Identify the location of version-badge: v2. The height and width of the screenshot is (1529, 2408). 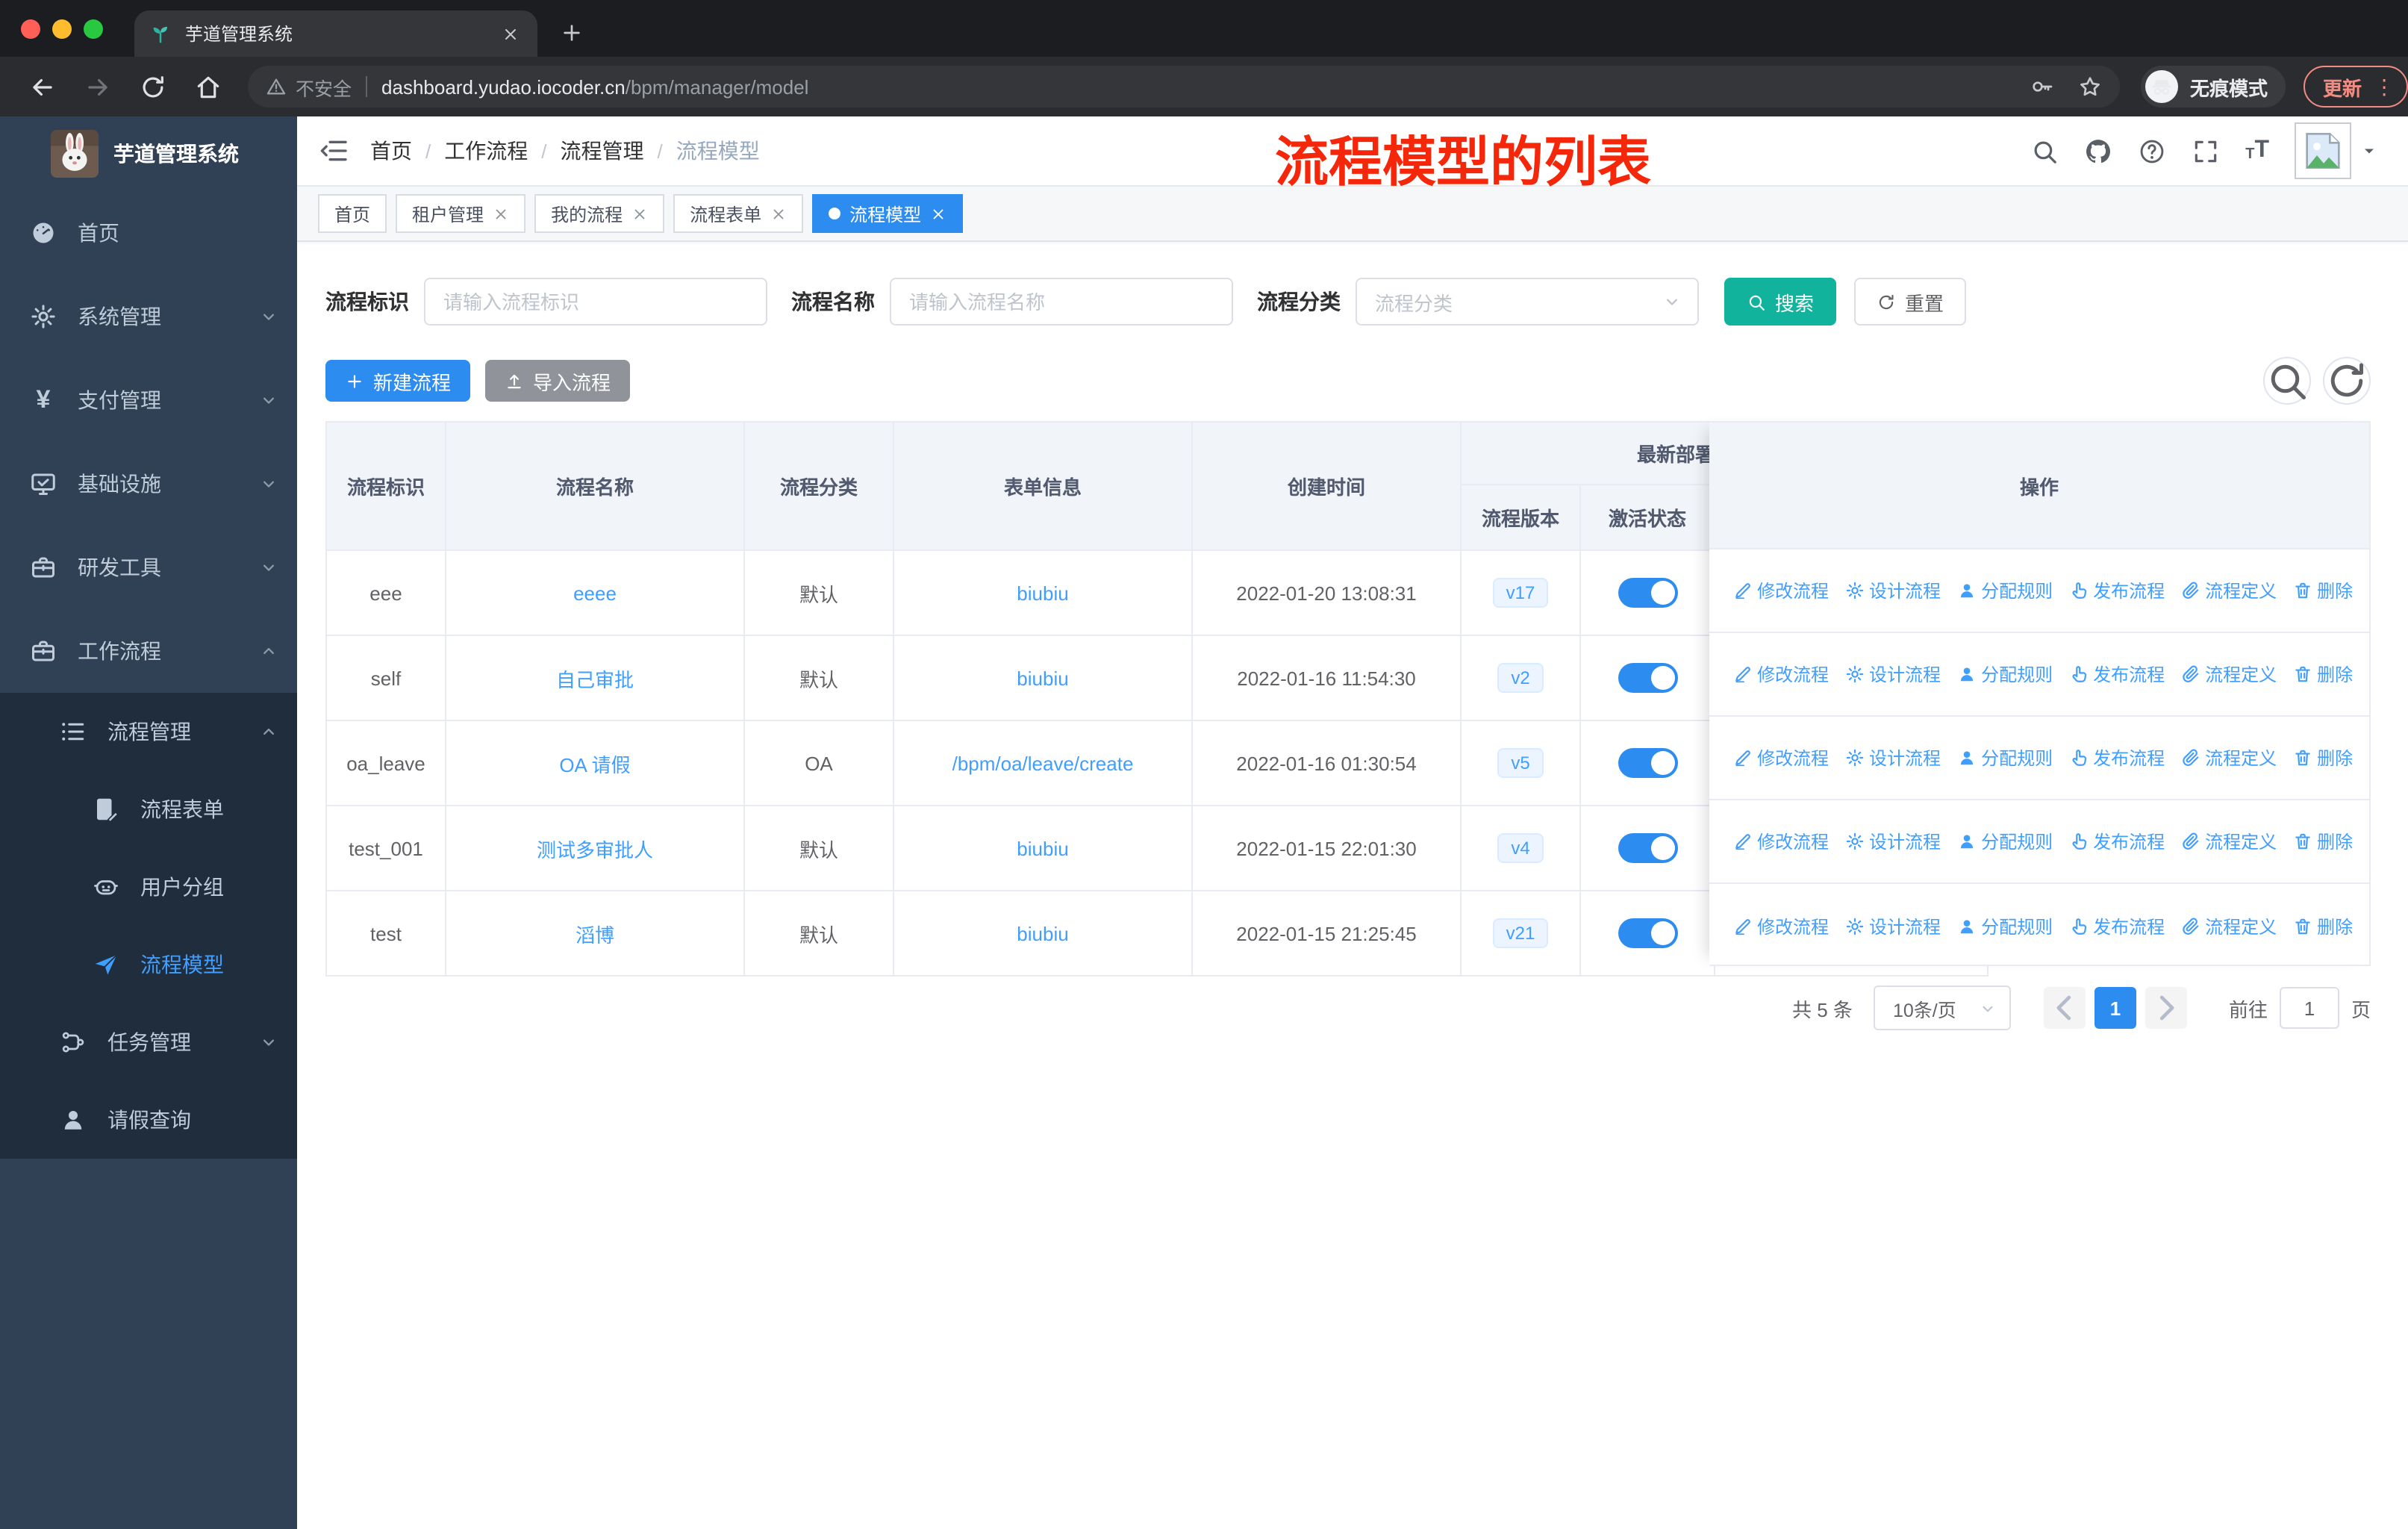
(1520, 678).